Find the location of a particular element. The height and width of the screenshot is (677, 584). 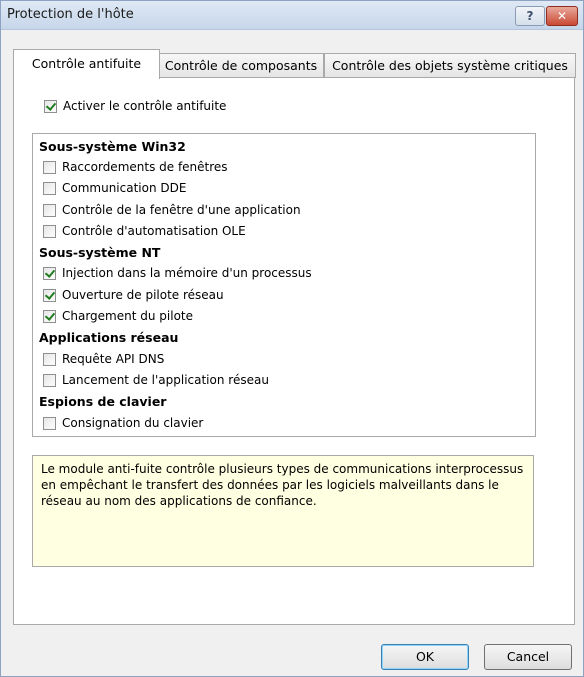

ok-button: OK is located at coordinates (425, 657).